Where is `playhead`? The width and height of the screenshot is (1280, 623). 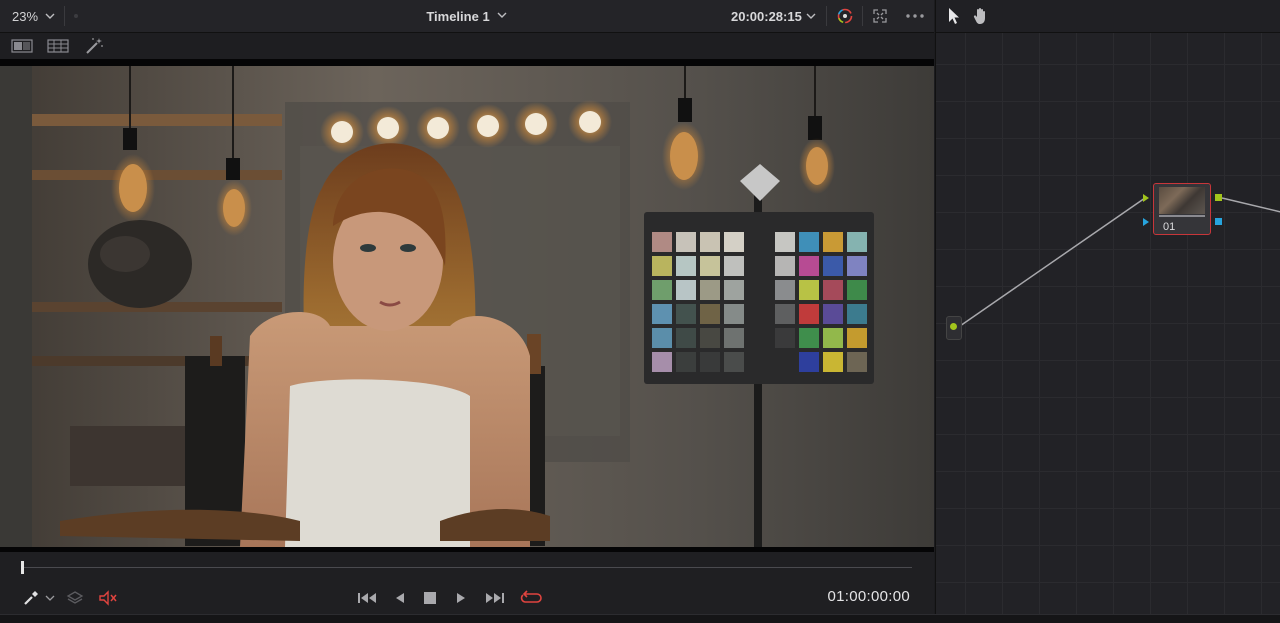
playhead is located at coordinates (22, 567).